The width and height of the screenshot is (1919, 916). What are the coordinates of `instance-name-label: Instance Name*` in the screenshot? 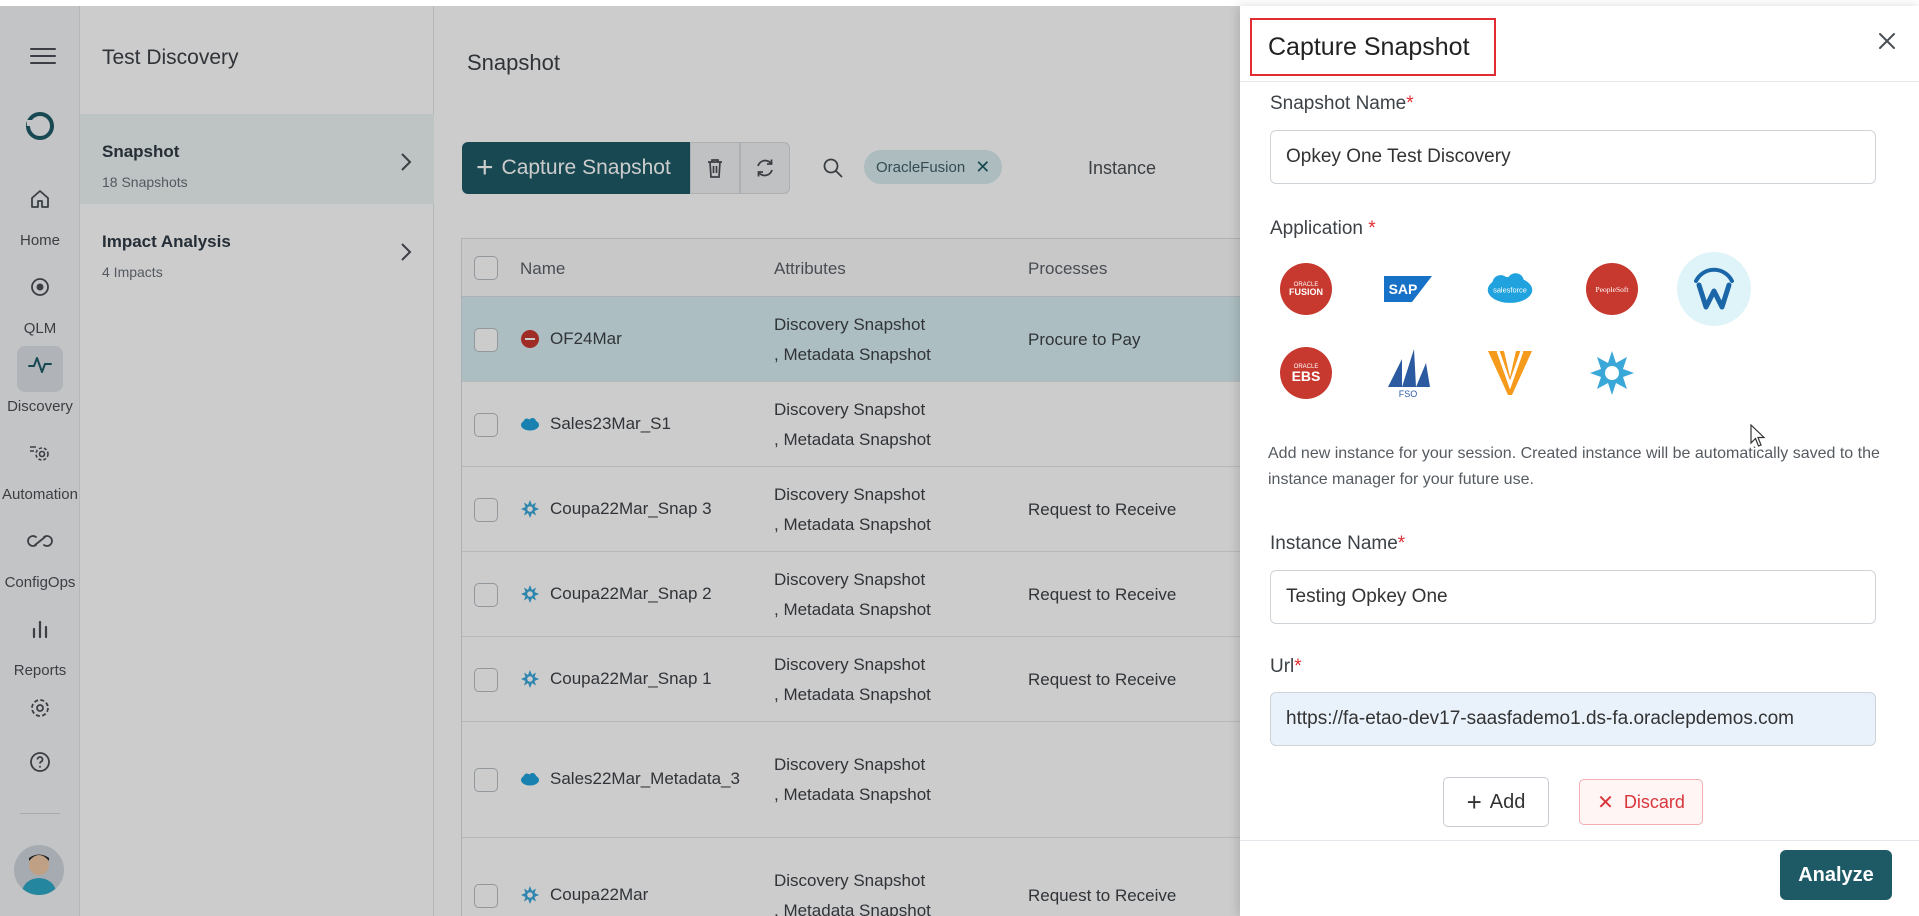 It's located at (1337, 544).